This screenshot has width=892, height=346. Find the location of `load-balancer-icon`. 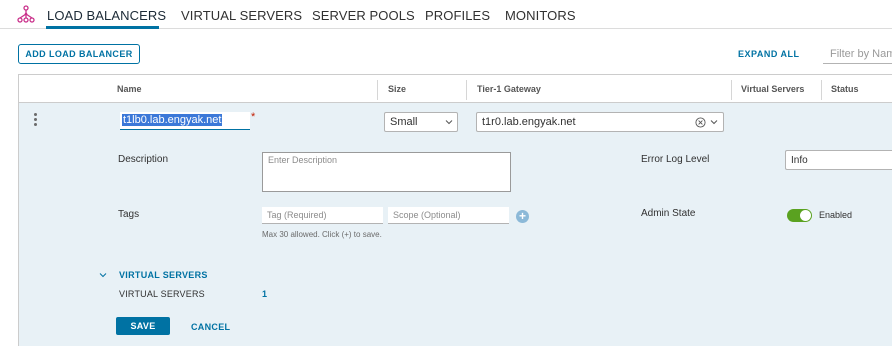

load-balancer-icon is located at coordinates (26, 14).